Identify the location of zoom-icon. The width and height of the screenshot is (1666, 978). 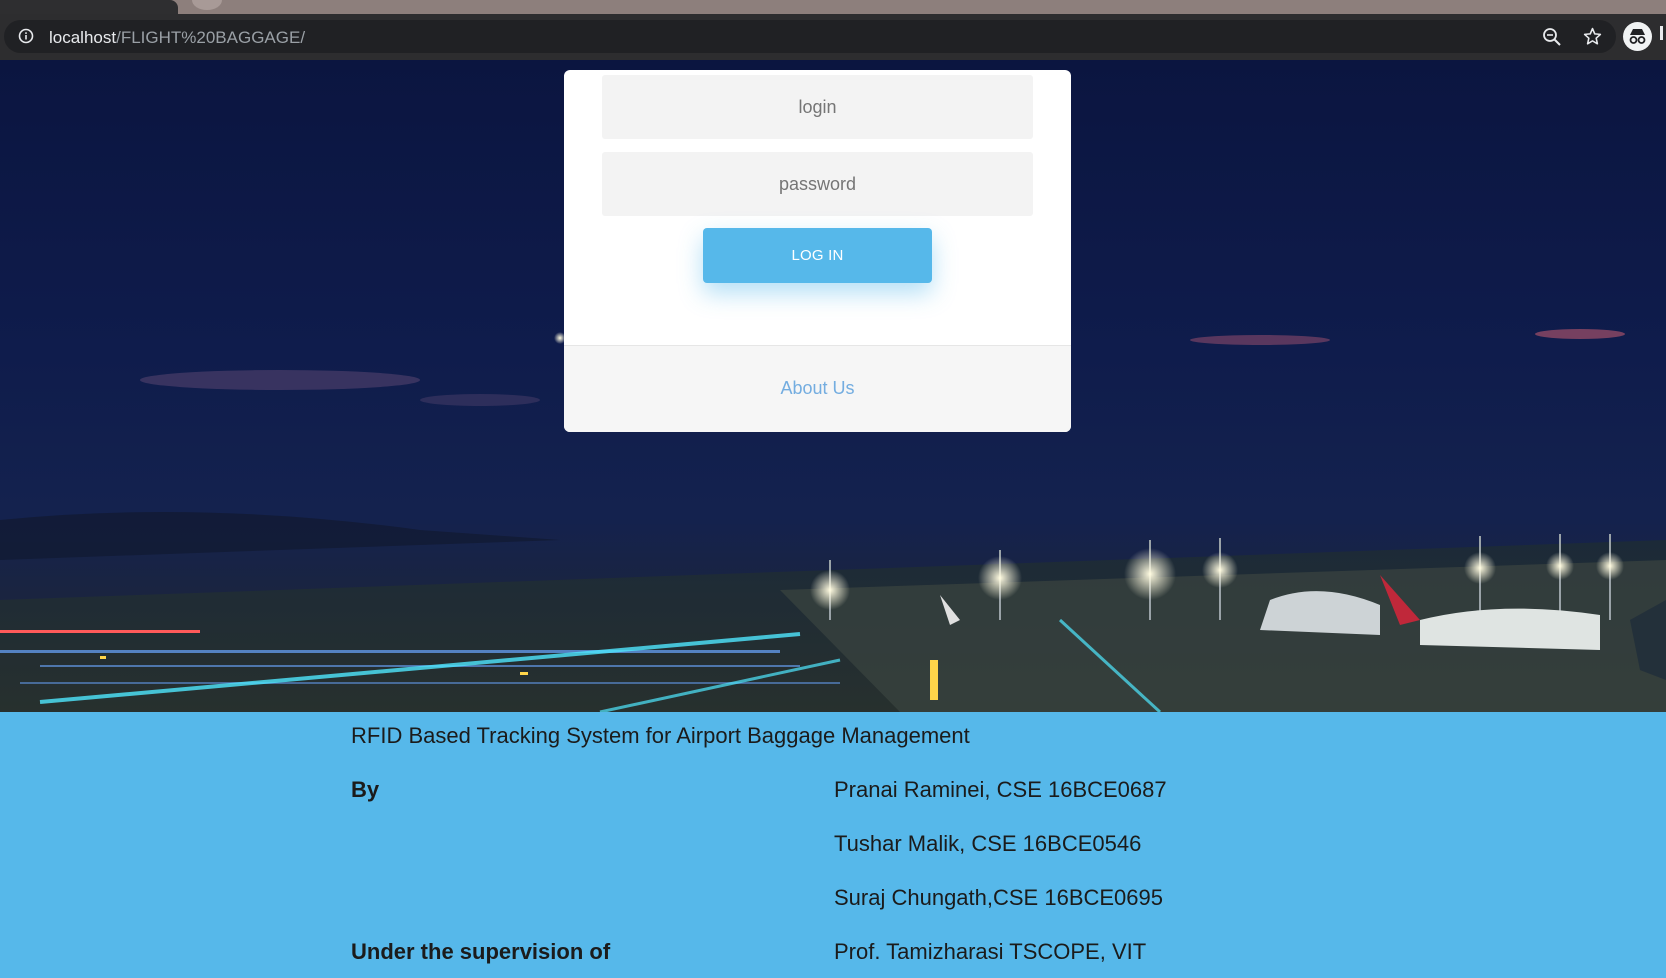
(1552, 37).